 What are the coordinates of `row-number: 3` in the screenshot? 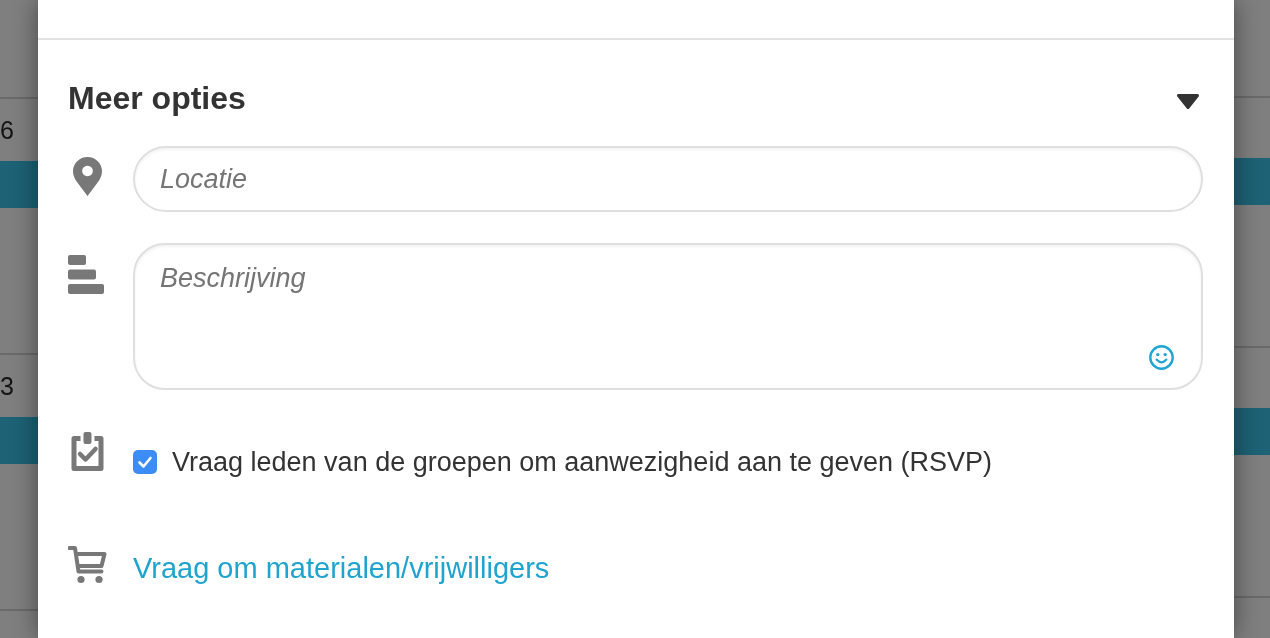 It's located at (7, 386).